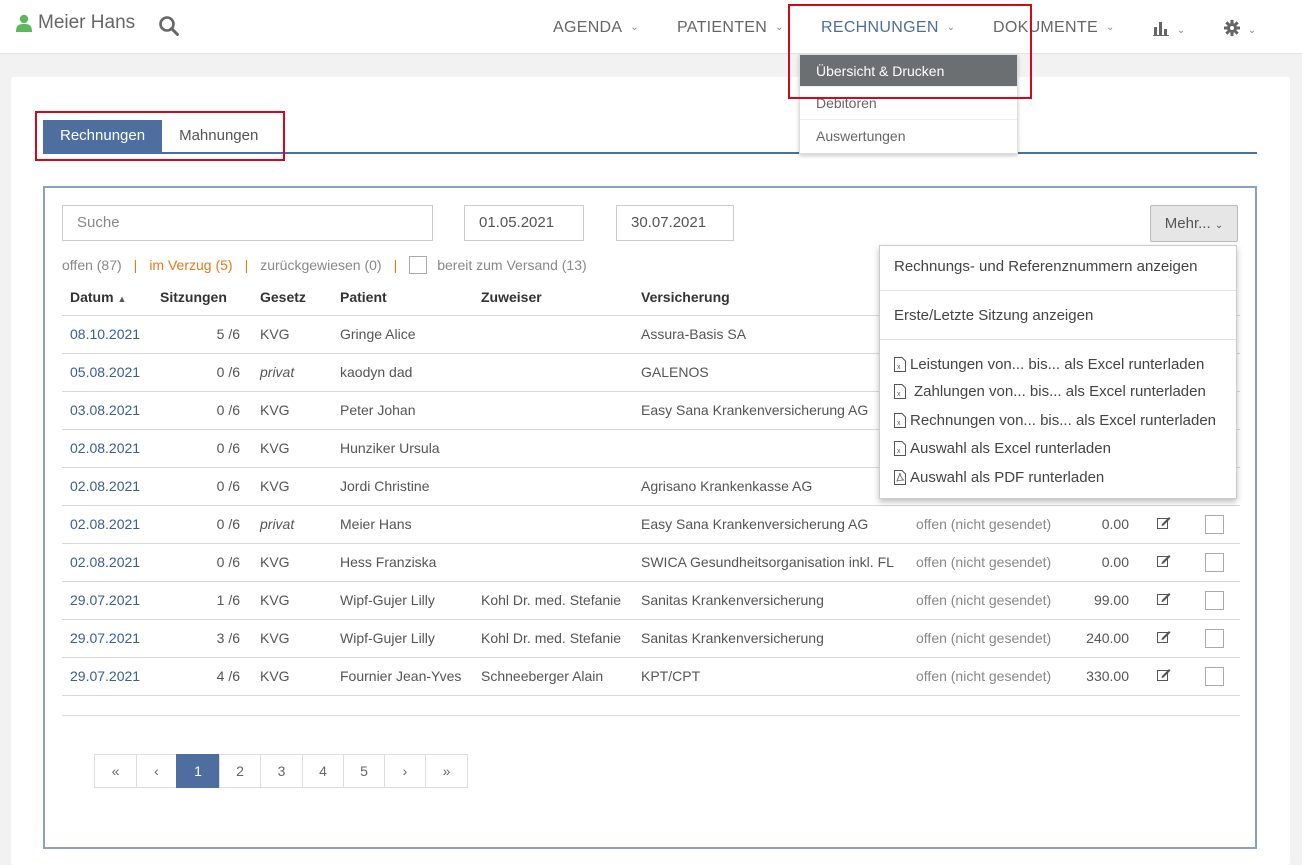  Describe the element at coordinates (190, 265) in the screenshot. I see `filter-im-verzug: im Verzug (5)` at that location.